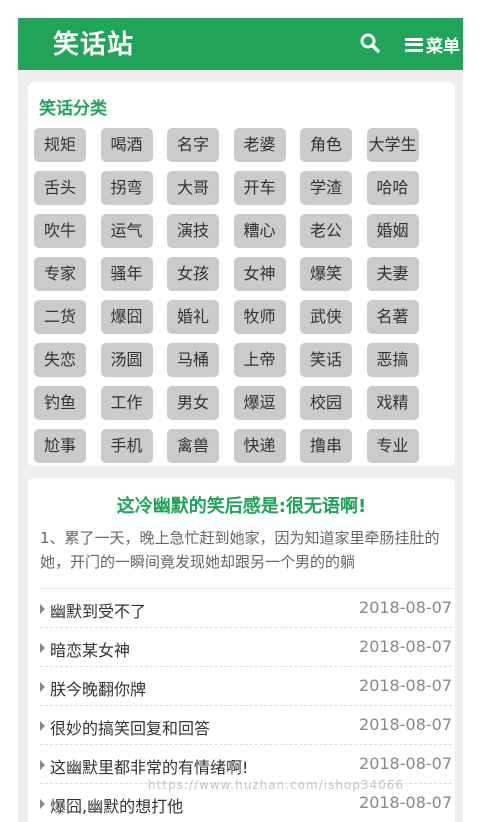 The image size is (483, 822). Describe the element at coordinates (392, 188) in the screenshot. I see `category-tag: 哈哈` at that location.